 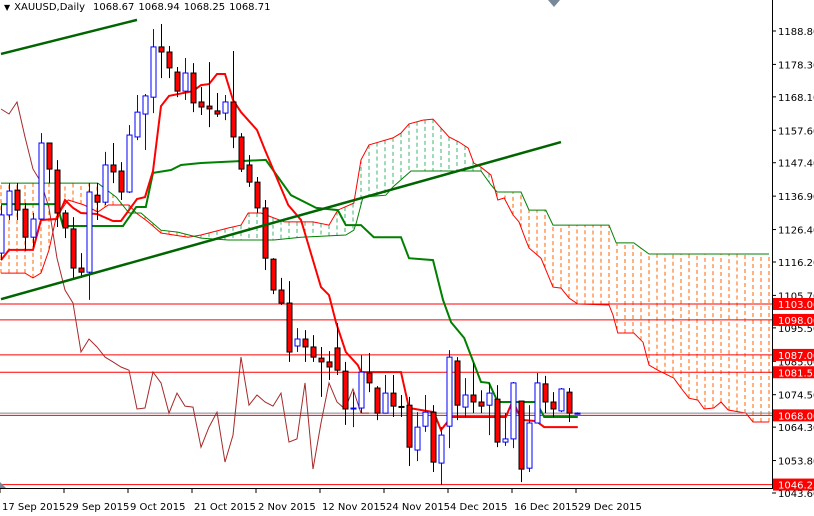 What do you see at coordinates (796, 486) in the screenshot?
I see `level-price-label: 1046.25` at bounding box center [796, 486].